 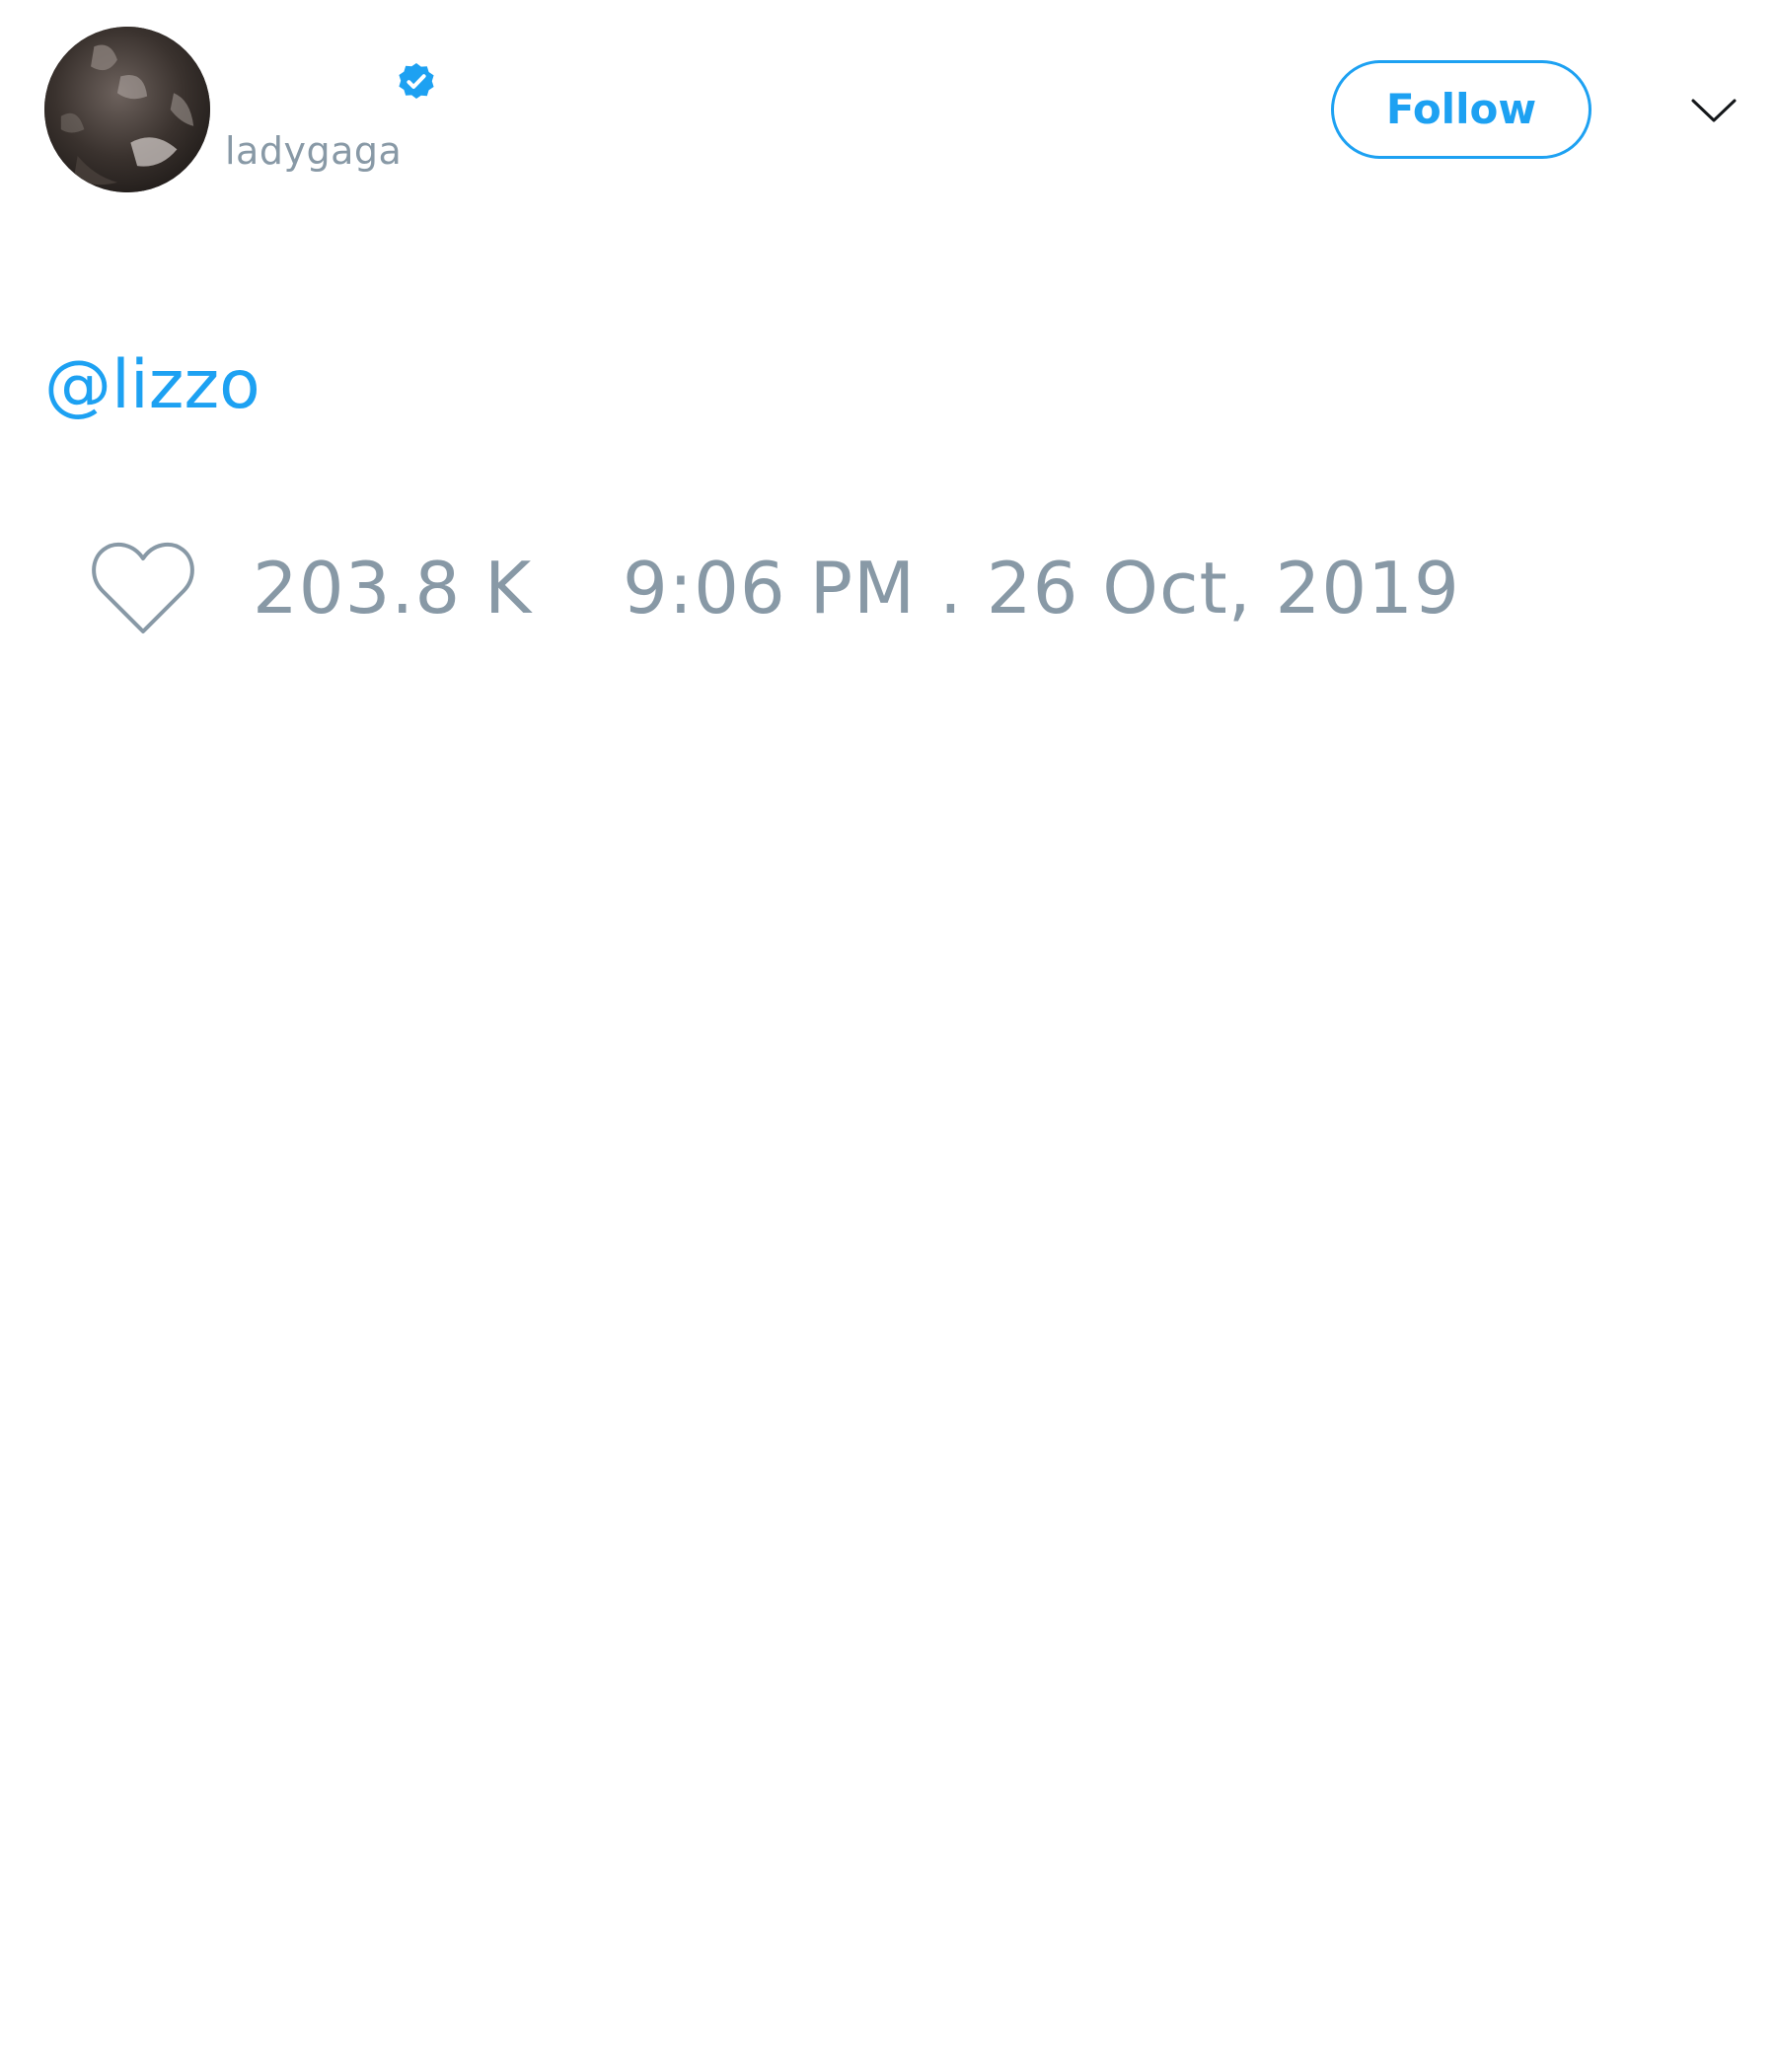 I want to click on tweet-timestamp: 9:06 PM . 26 Oct, 2019, so click(x=1041, y=588).